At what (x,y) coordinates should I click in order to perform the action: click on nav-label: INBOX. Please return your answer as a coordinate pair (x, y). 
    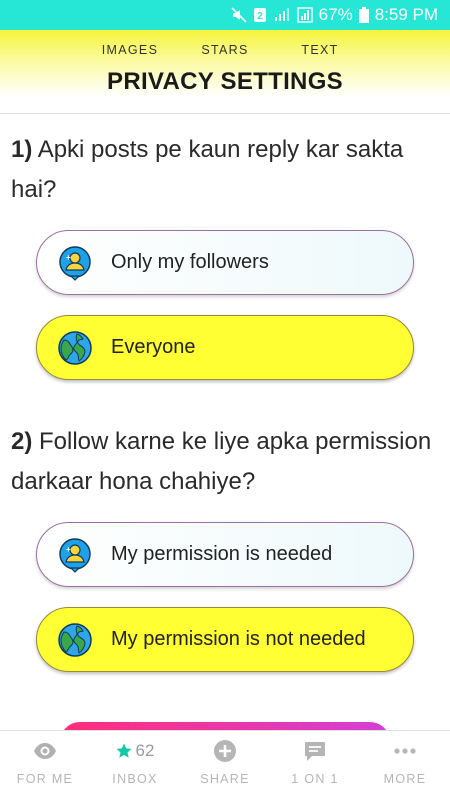
    Looking at the image, I should click on (135, 779).